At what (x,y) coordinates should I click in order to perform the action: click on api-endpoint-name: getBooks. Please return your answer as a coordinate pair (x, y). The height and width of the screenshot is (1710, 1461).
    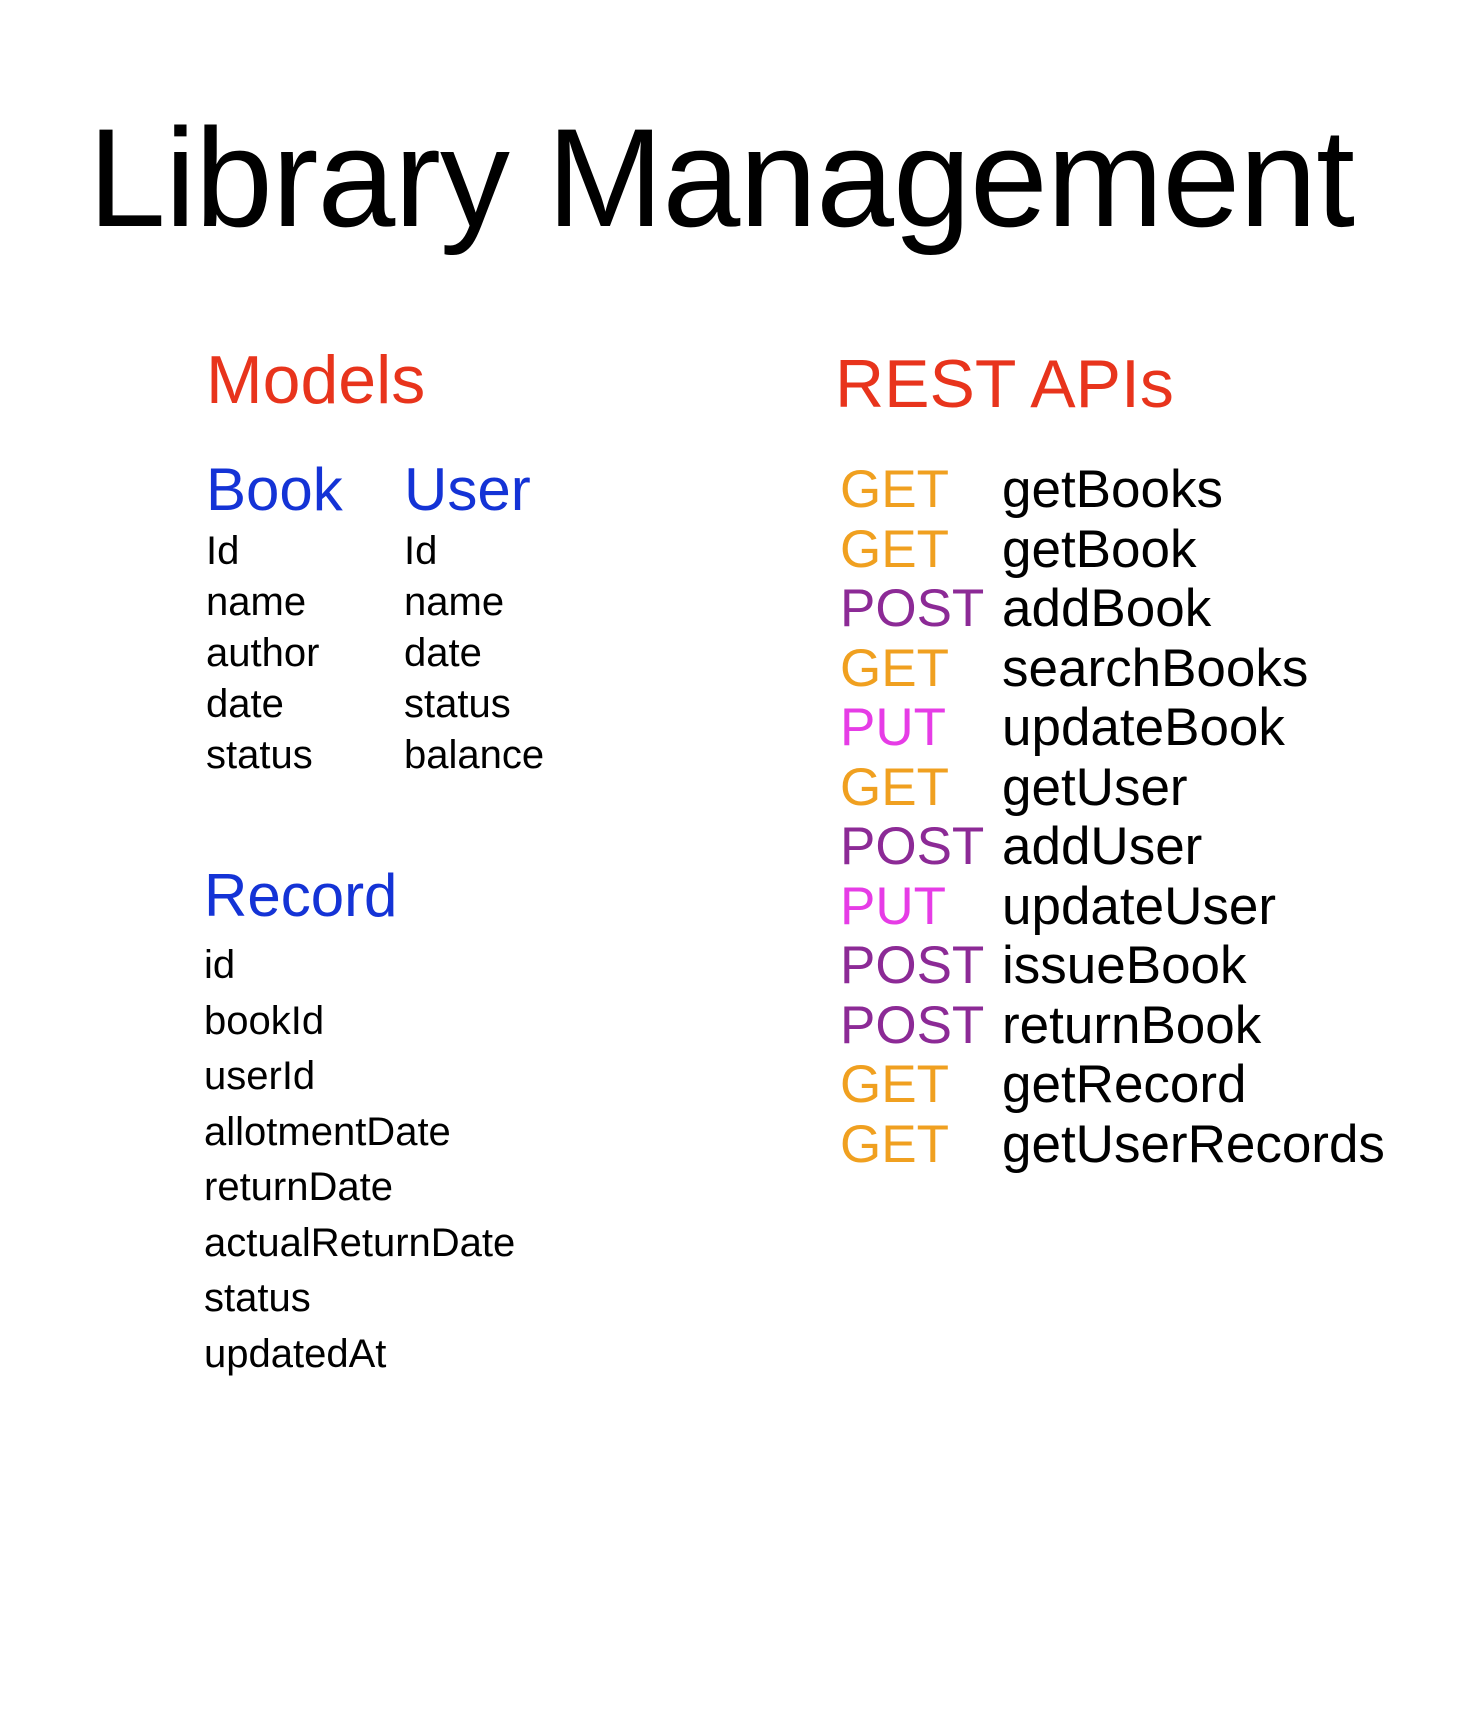
    Looking at the image, I should click on (1112, 489).